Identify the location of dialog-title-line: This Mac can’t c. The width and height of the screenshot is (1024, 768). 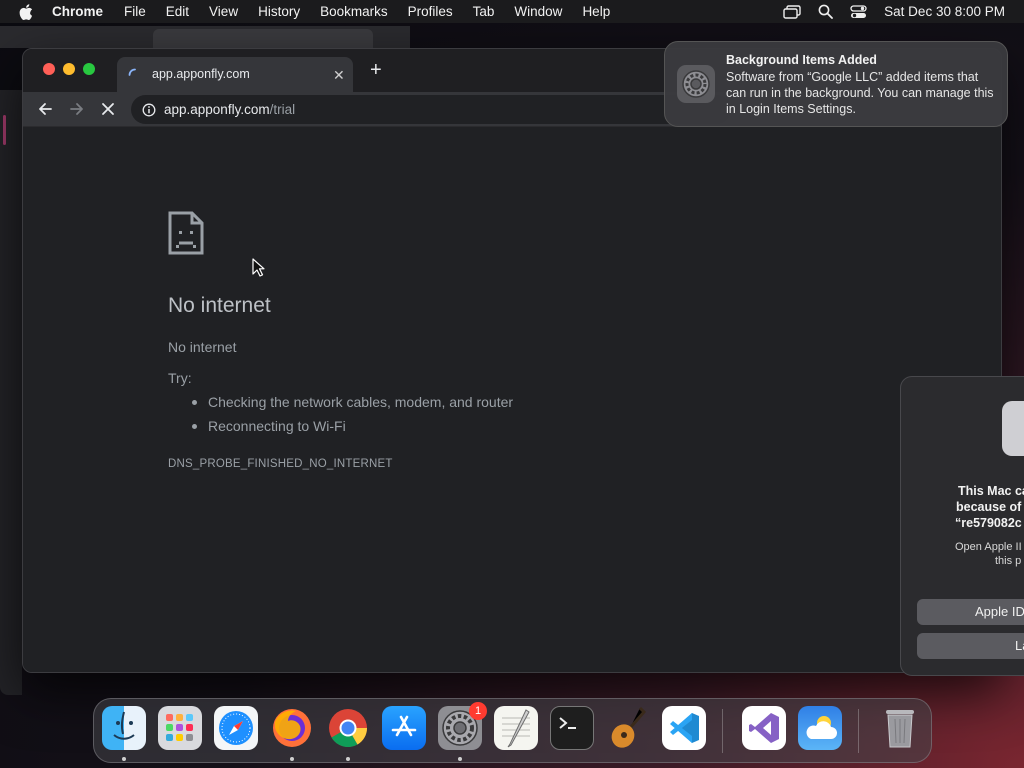
(991, 491).